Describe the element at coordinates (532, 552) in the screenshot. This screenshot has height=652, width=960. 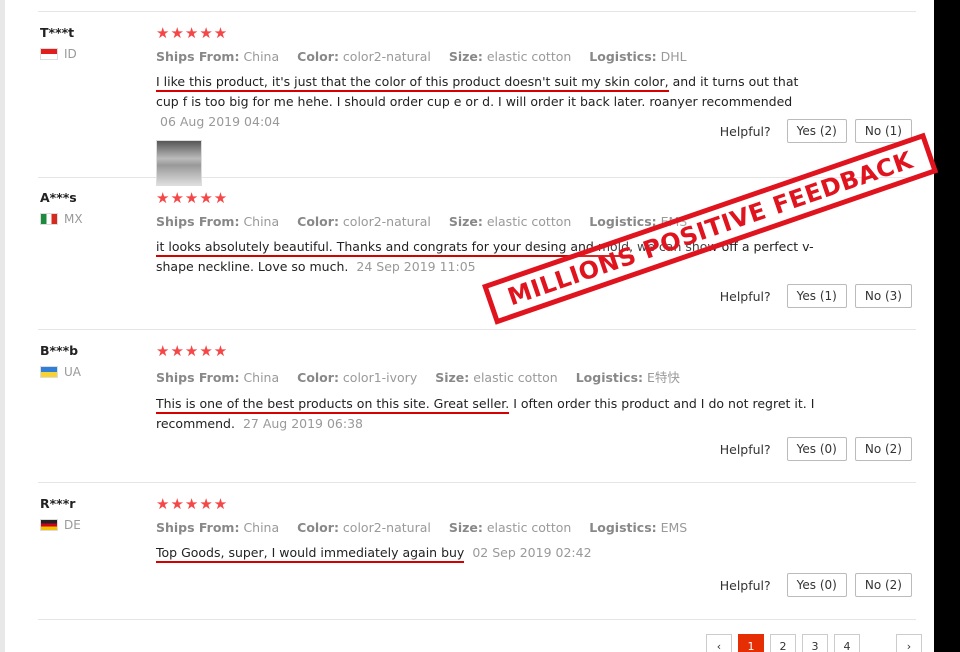
I see `review-date: 02 Sep 2019 02:42` at that location.